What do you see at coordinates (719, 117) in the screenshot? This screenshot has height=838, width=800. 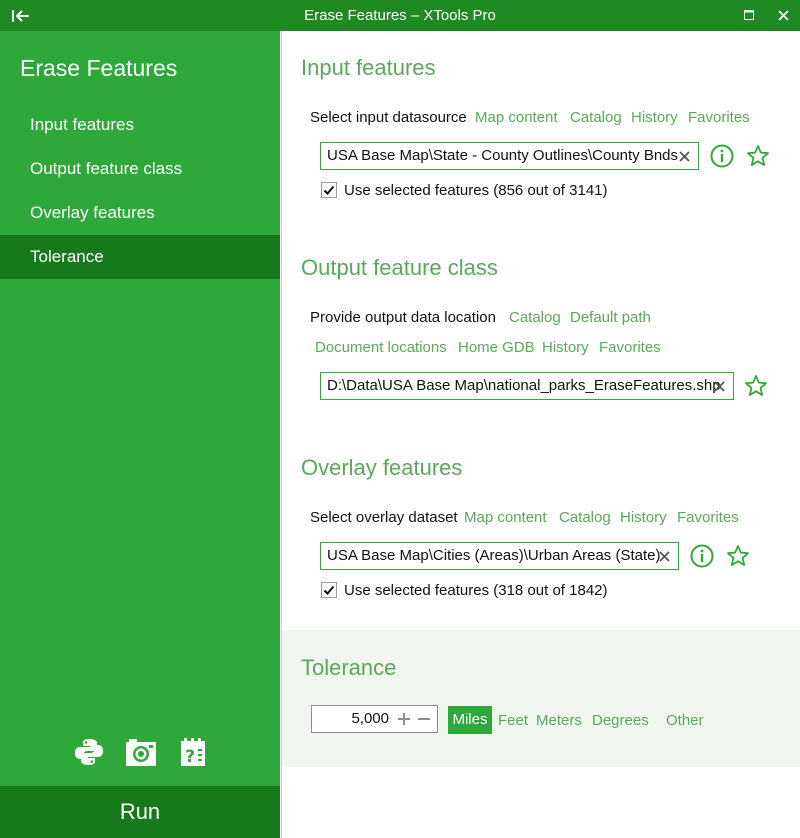 I see `input-link-favorites: Favorites` at bounding box center [719, 117].